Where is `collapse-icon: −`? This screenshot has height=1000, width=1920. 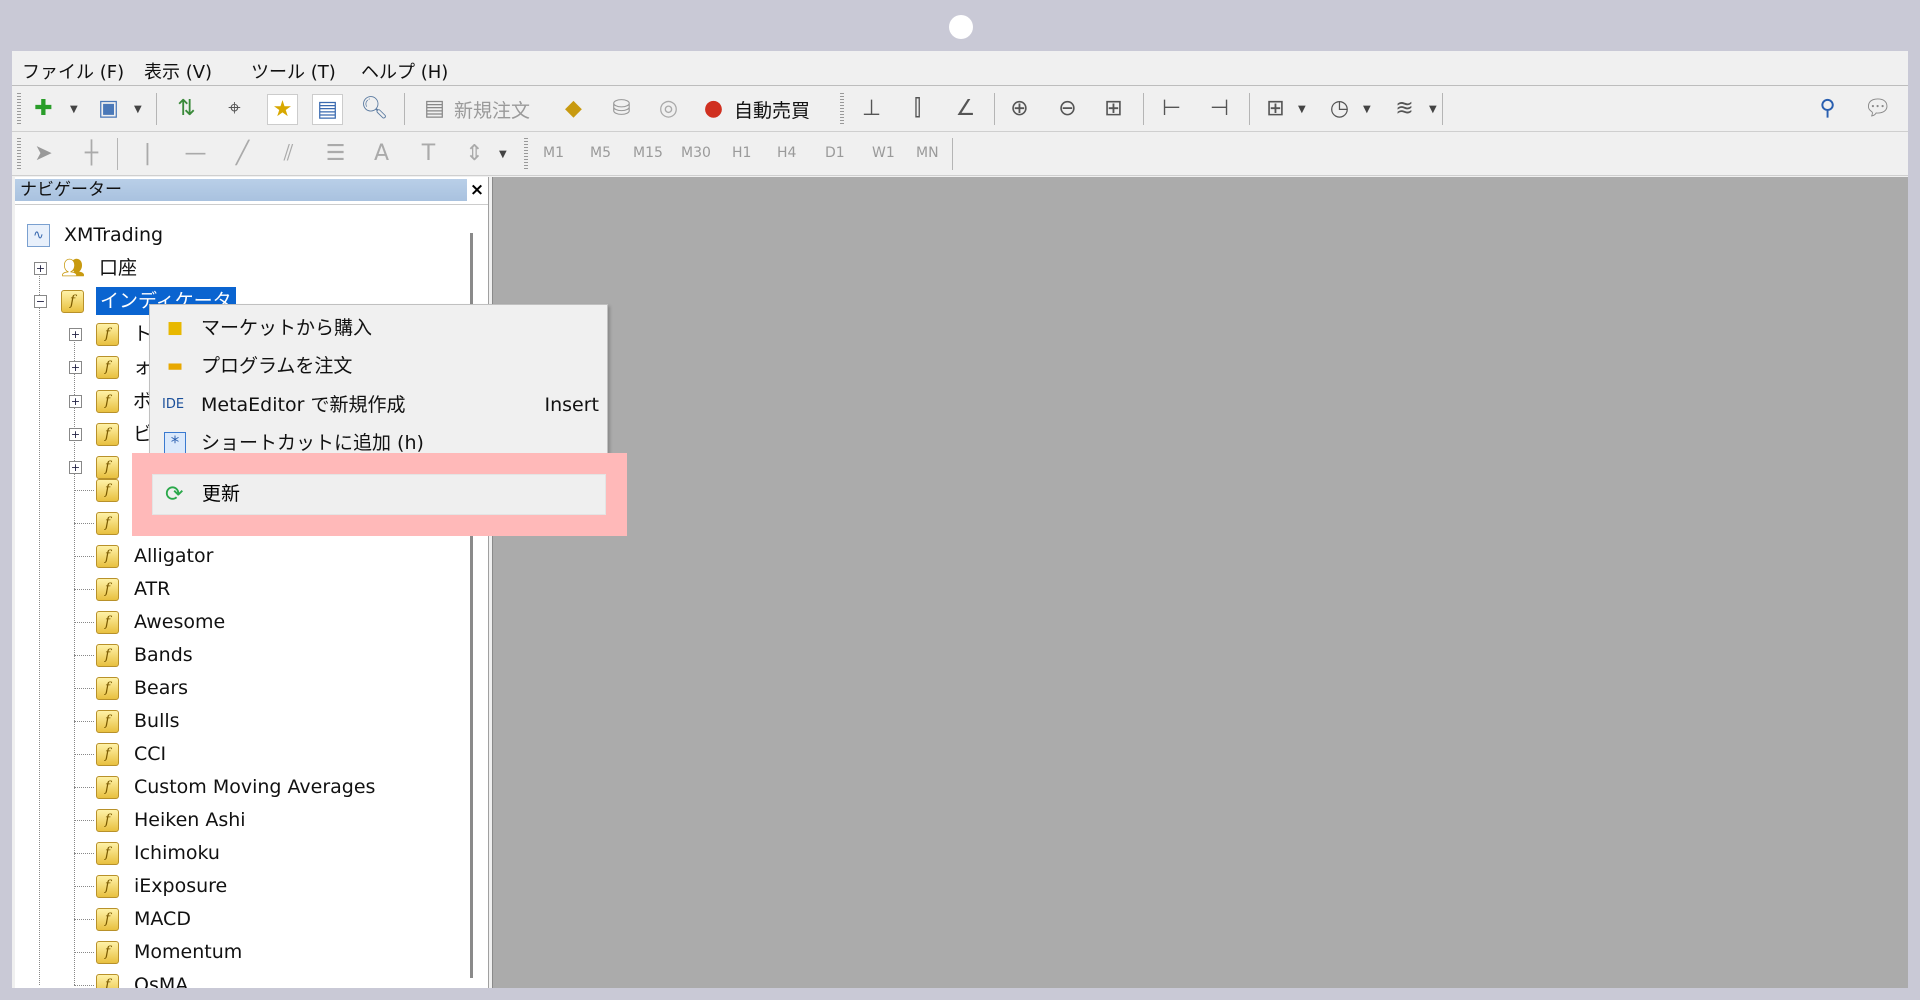 collapse-icon: − is located at coordinates (40, 301).